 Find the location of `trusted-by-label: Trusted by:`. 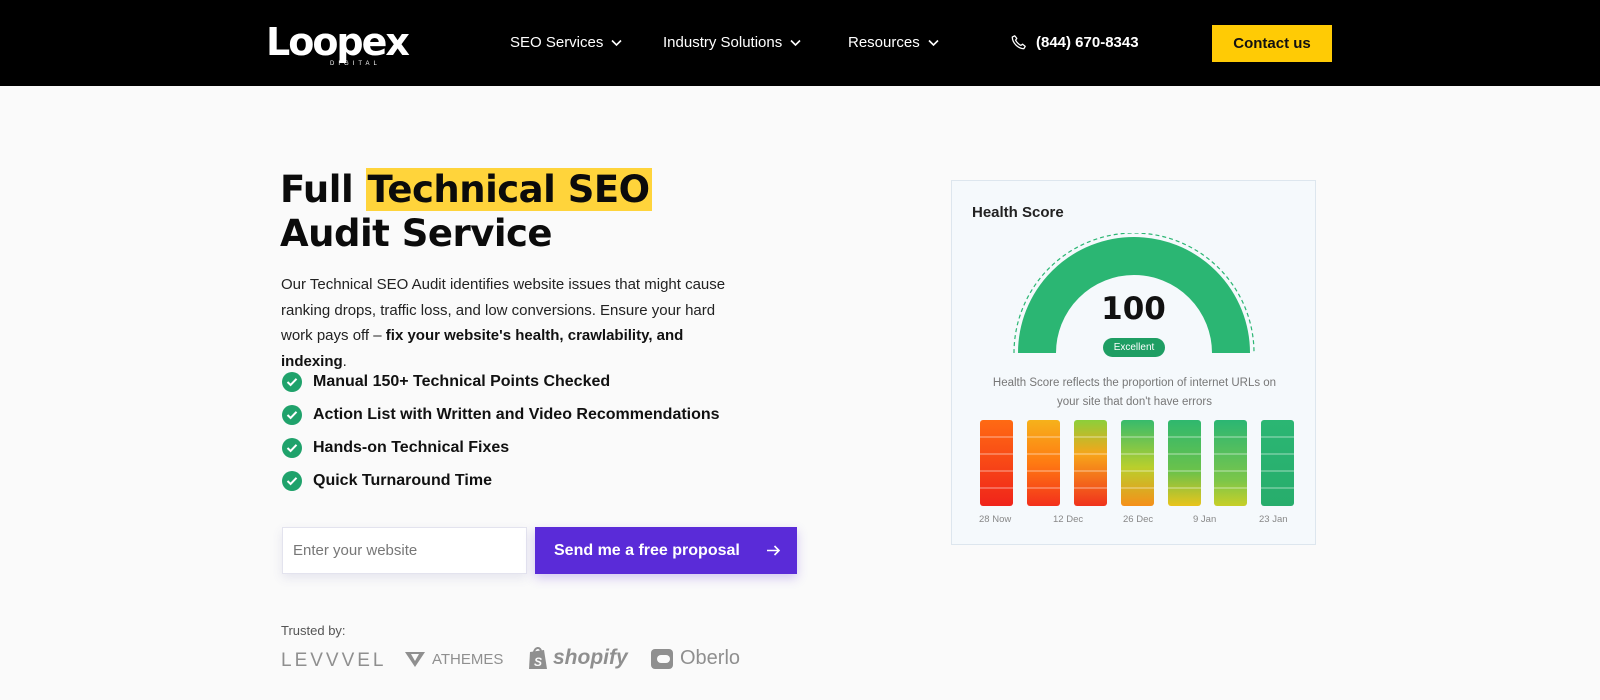

trusted-by-label: Trusted by: is located at coordinates (313, 630).